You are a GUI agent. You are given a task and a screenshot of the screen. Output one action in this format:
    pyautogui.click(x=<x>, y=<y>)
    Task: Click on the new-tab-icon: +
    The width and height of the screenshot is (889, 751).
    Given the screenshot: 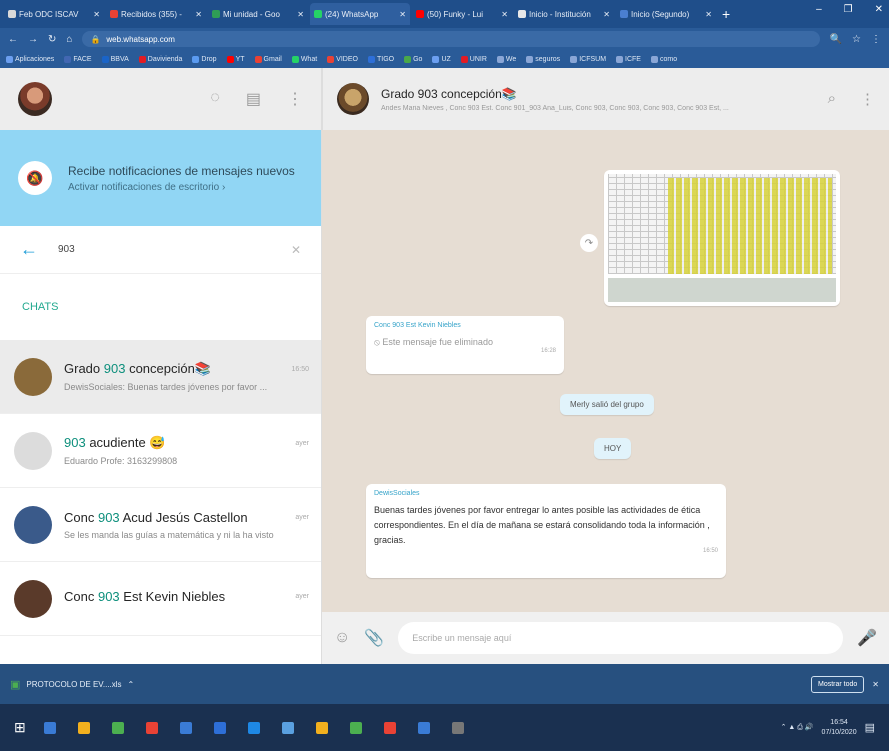 What is the action you would take?
    pyautogui.click(x=726, y=14)
    